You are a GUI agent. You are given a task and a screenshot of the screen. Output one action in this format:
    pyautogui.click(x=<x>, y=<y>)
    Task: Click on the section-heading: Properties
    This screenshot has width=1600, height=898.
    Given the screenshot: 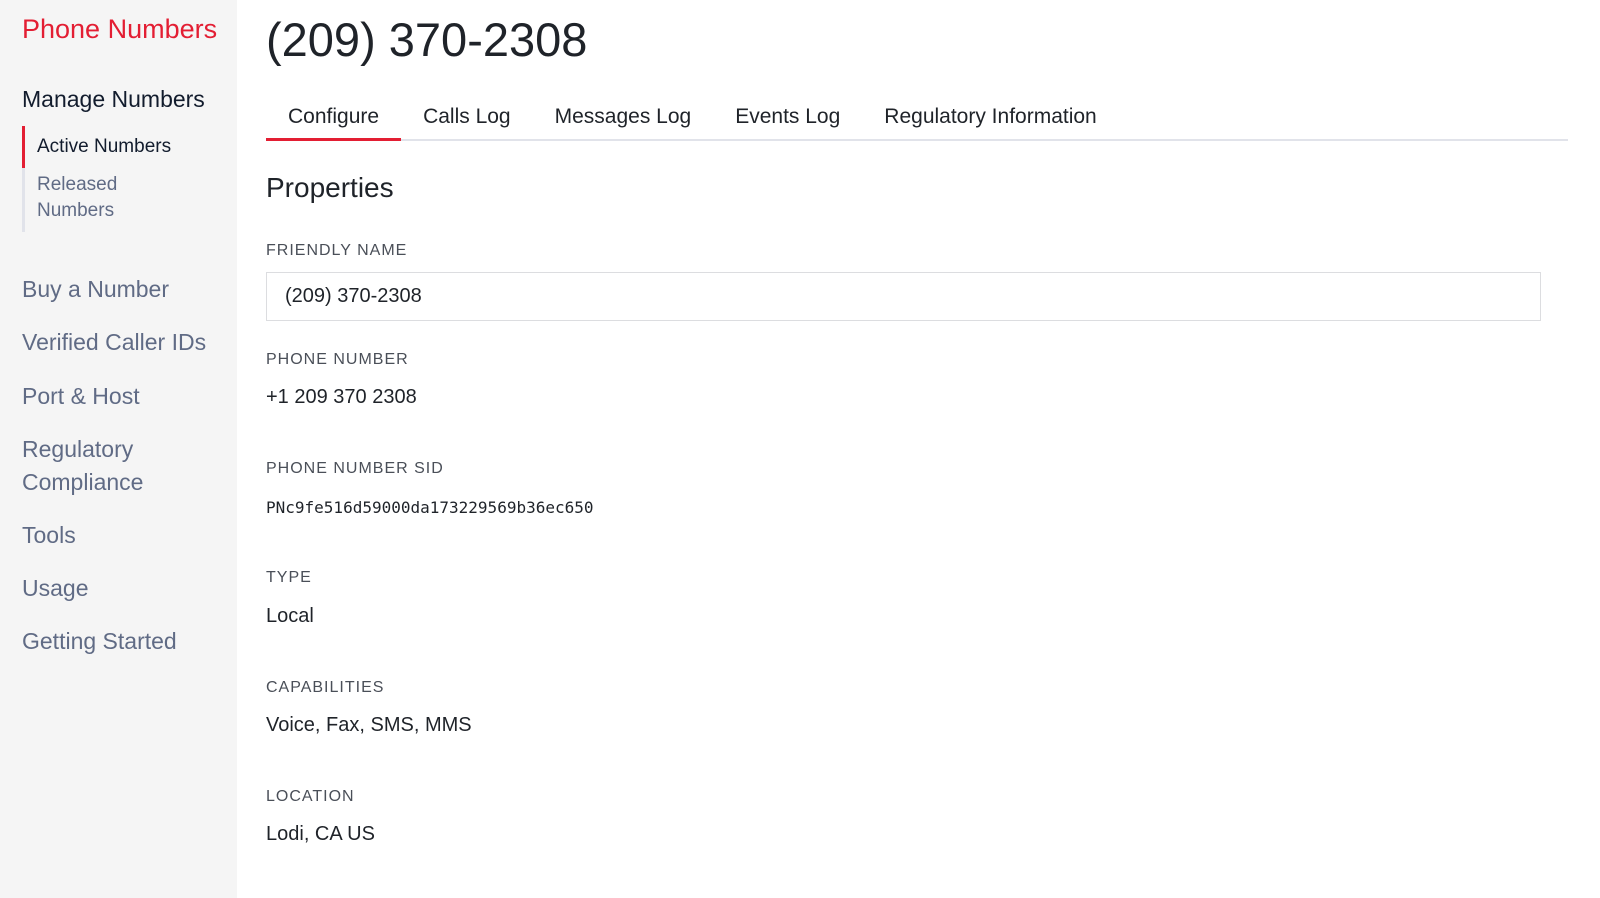 What is the action you would take?
    pyautogui.click(x=330, y=187)
    